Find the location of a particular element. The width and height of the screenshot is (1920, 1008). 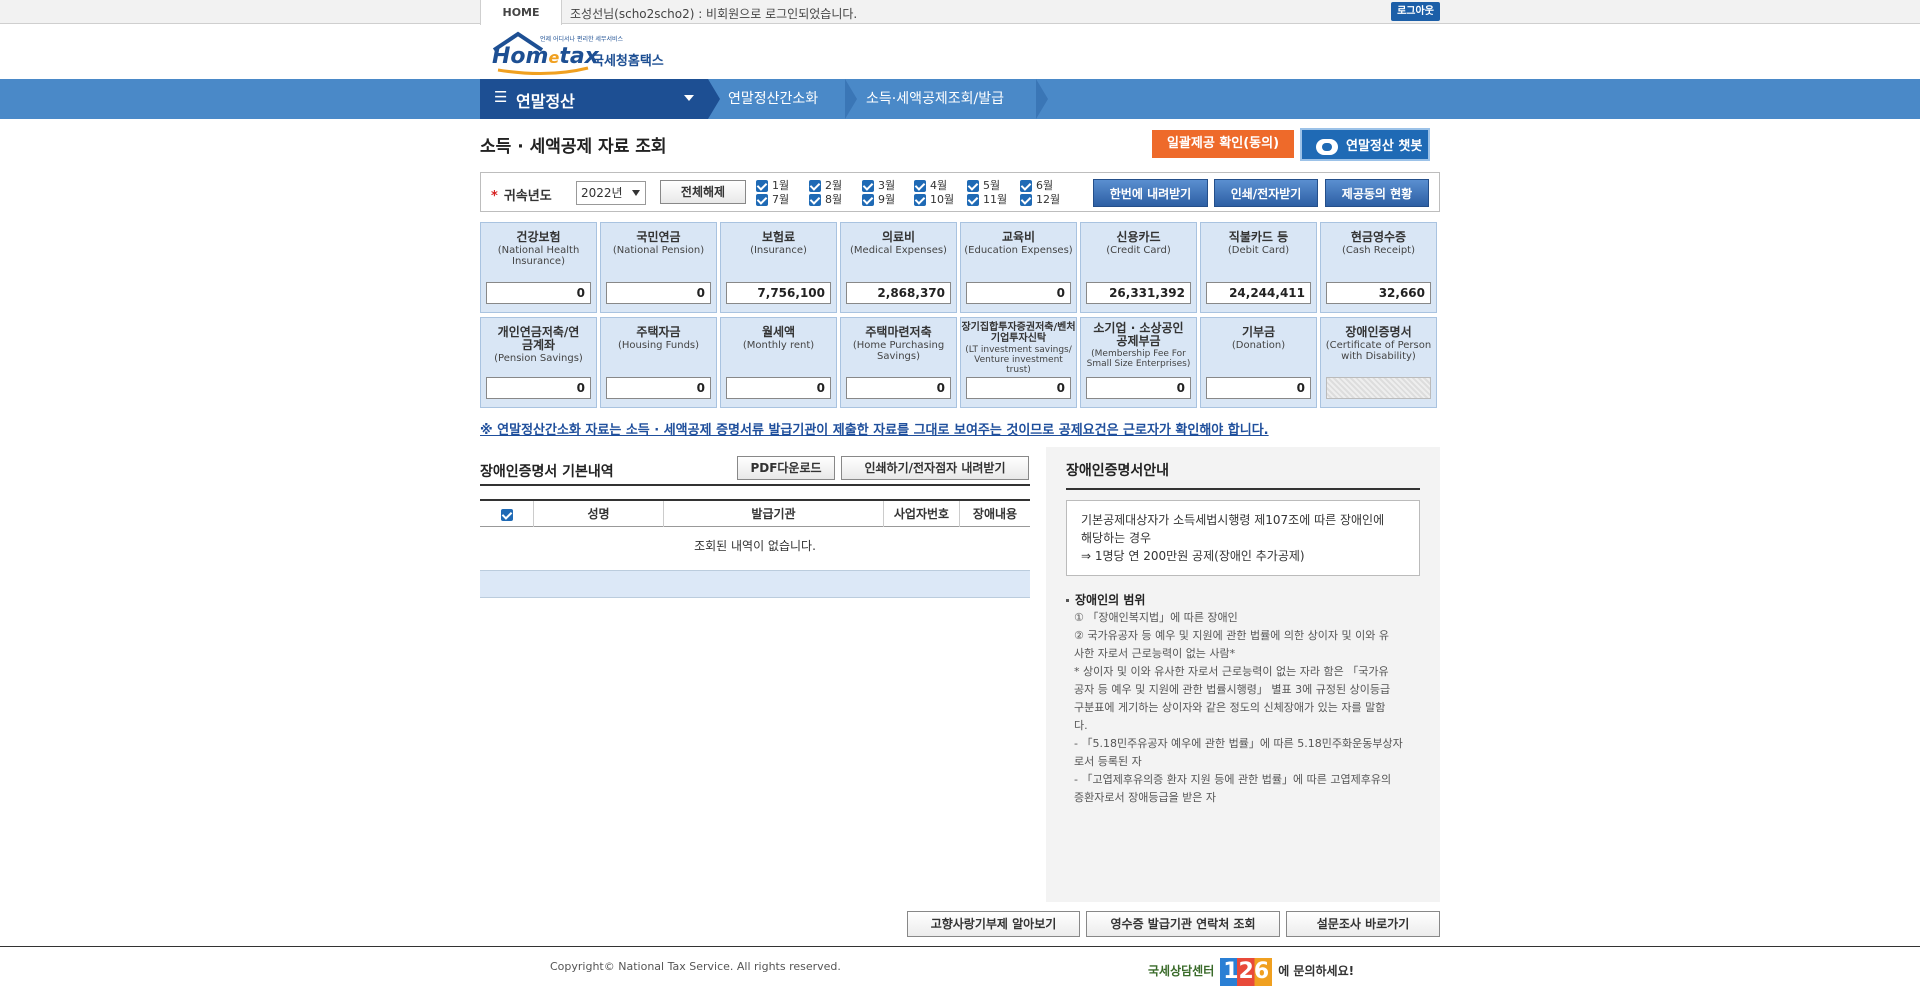

card-subtitle: (National Pension) is located at coordinates (658, 250).